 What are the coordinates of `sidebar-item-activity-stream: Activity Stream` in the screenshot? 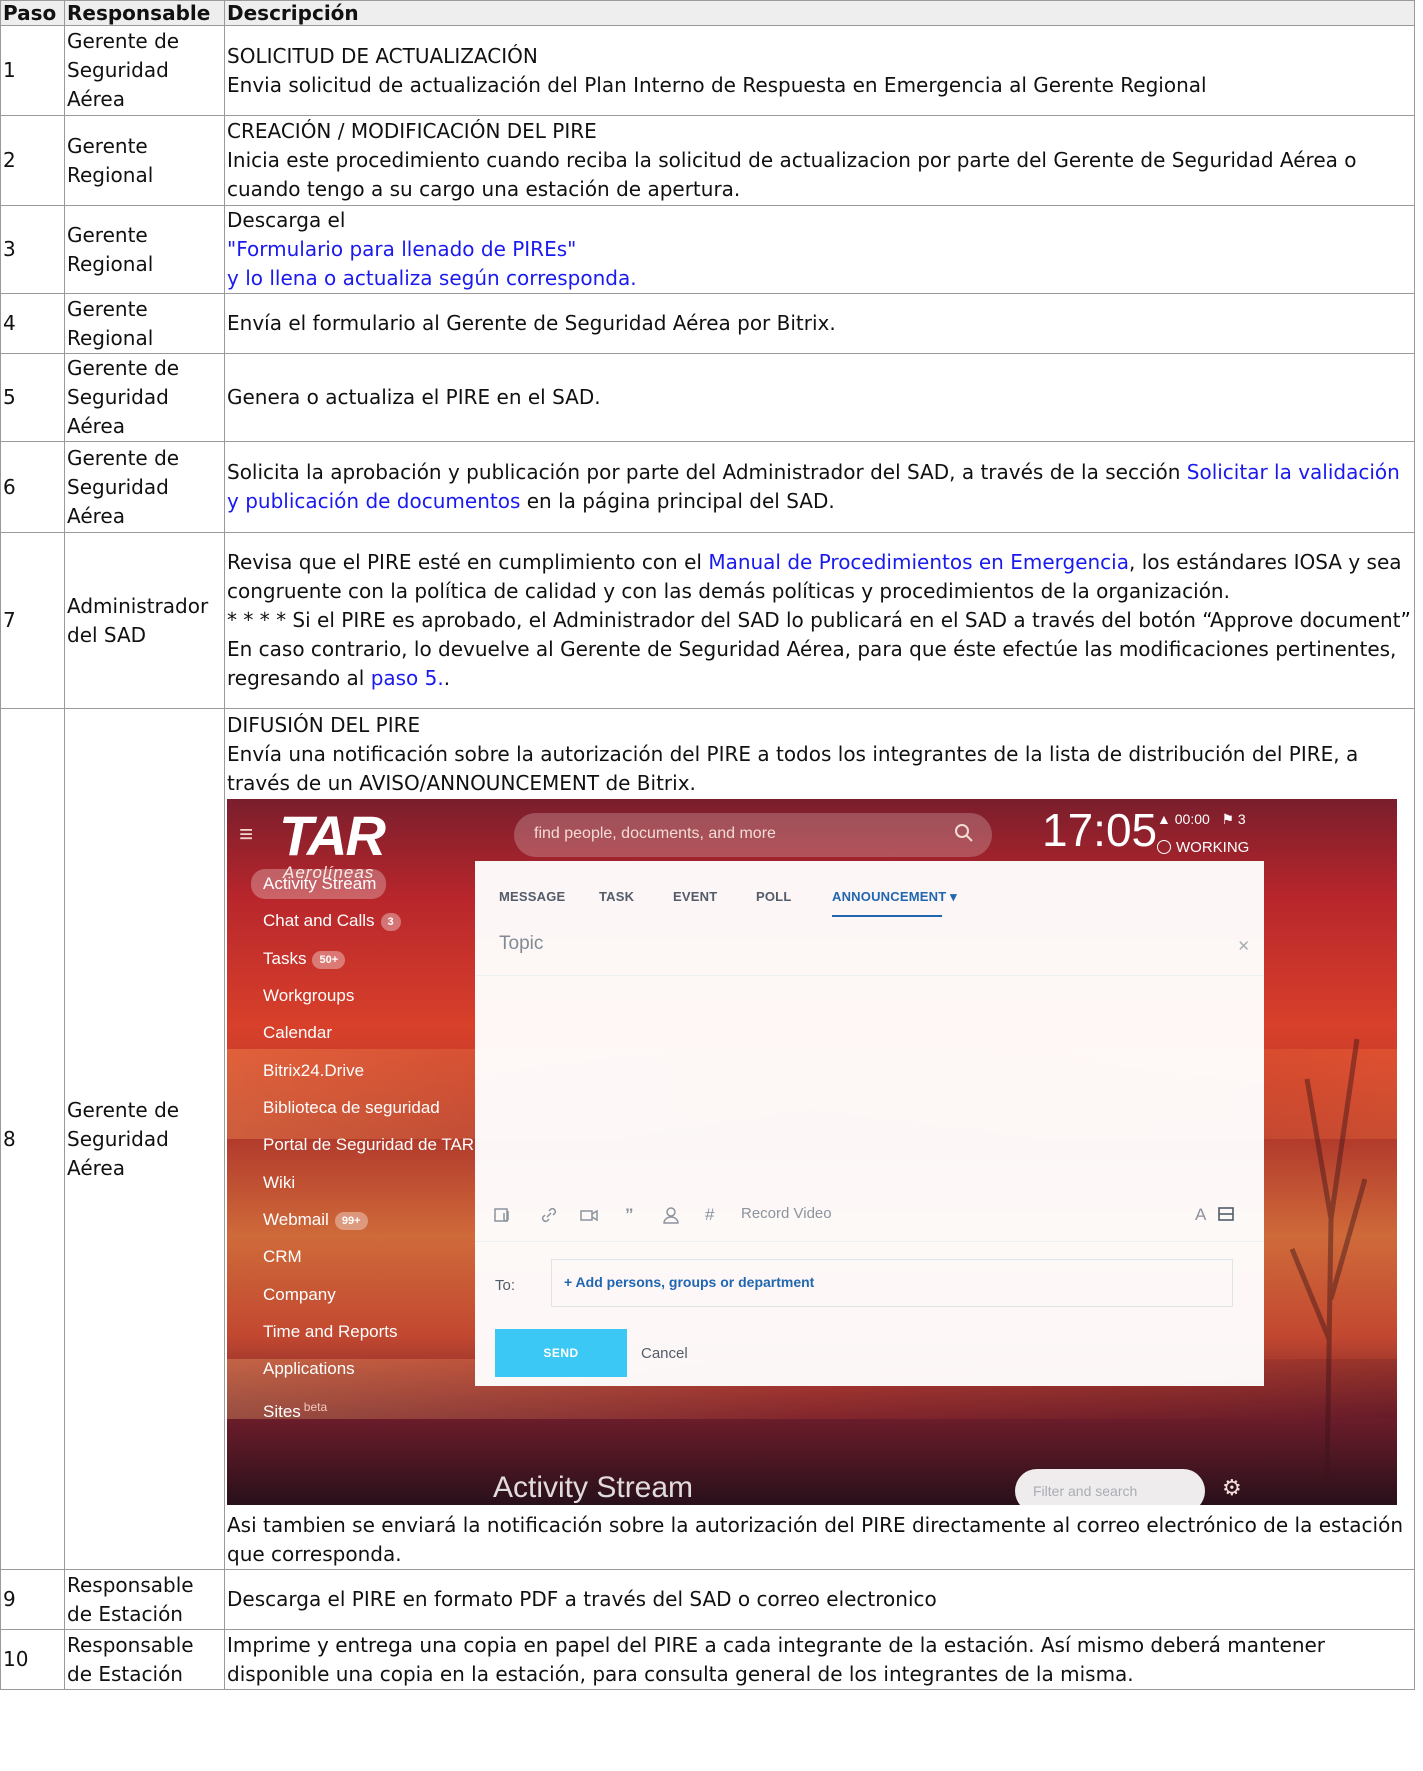 It's located at (319, 884).